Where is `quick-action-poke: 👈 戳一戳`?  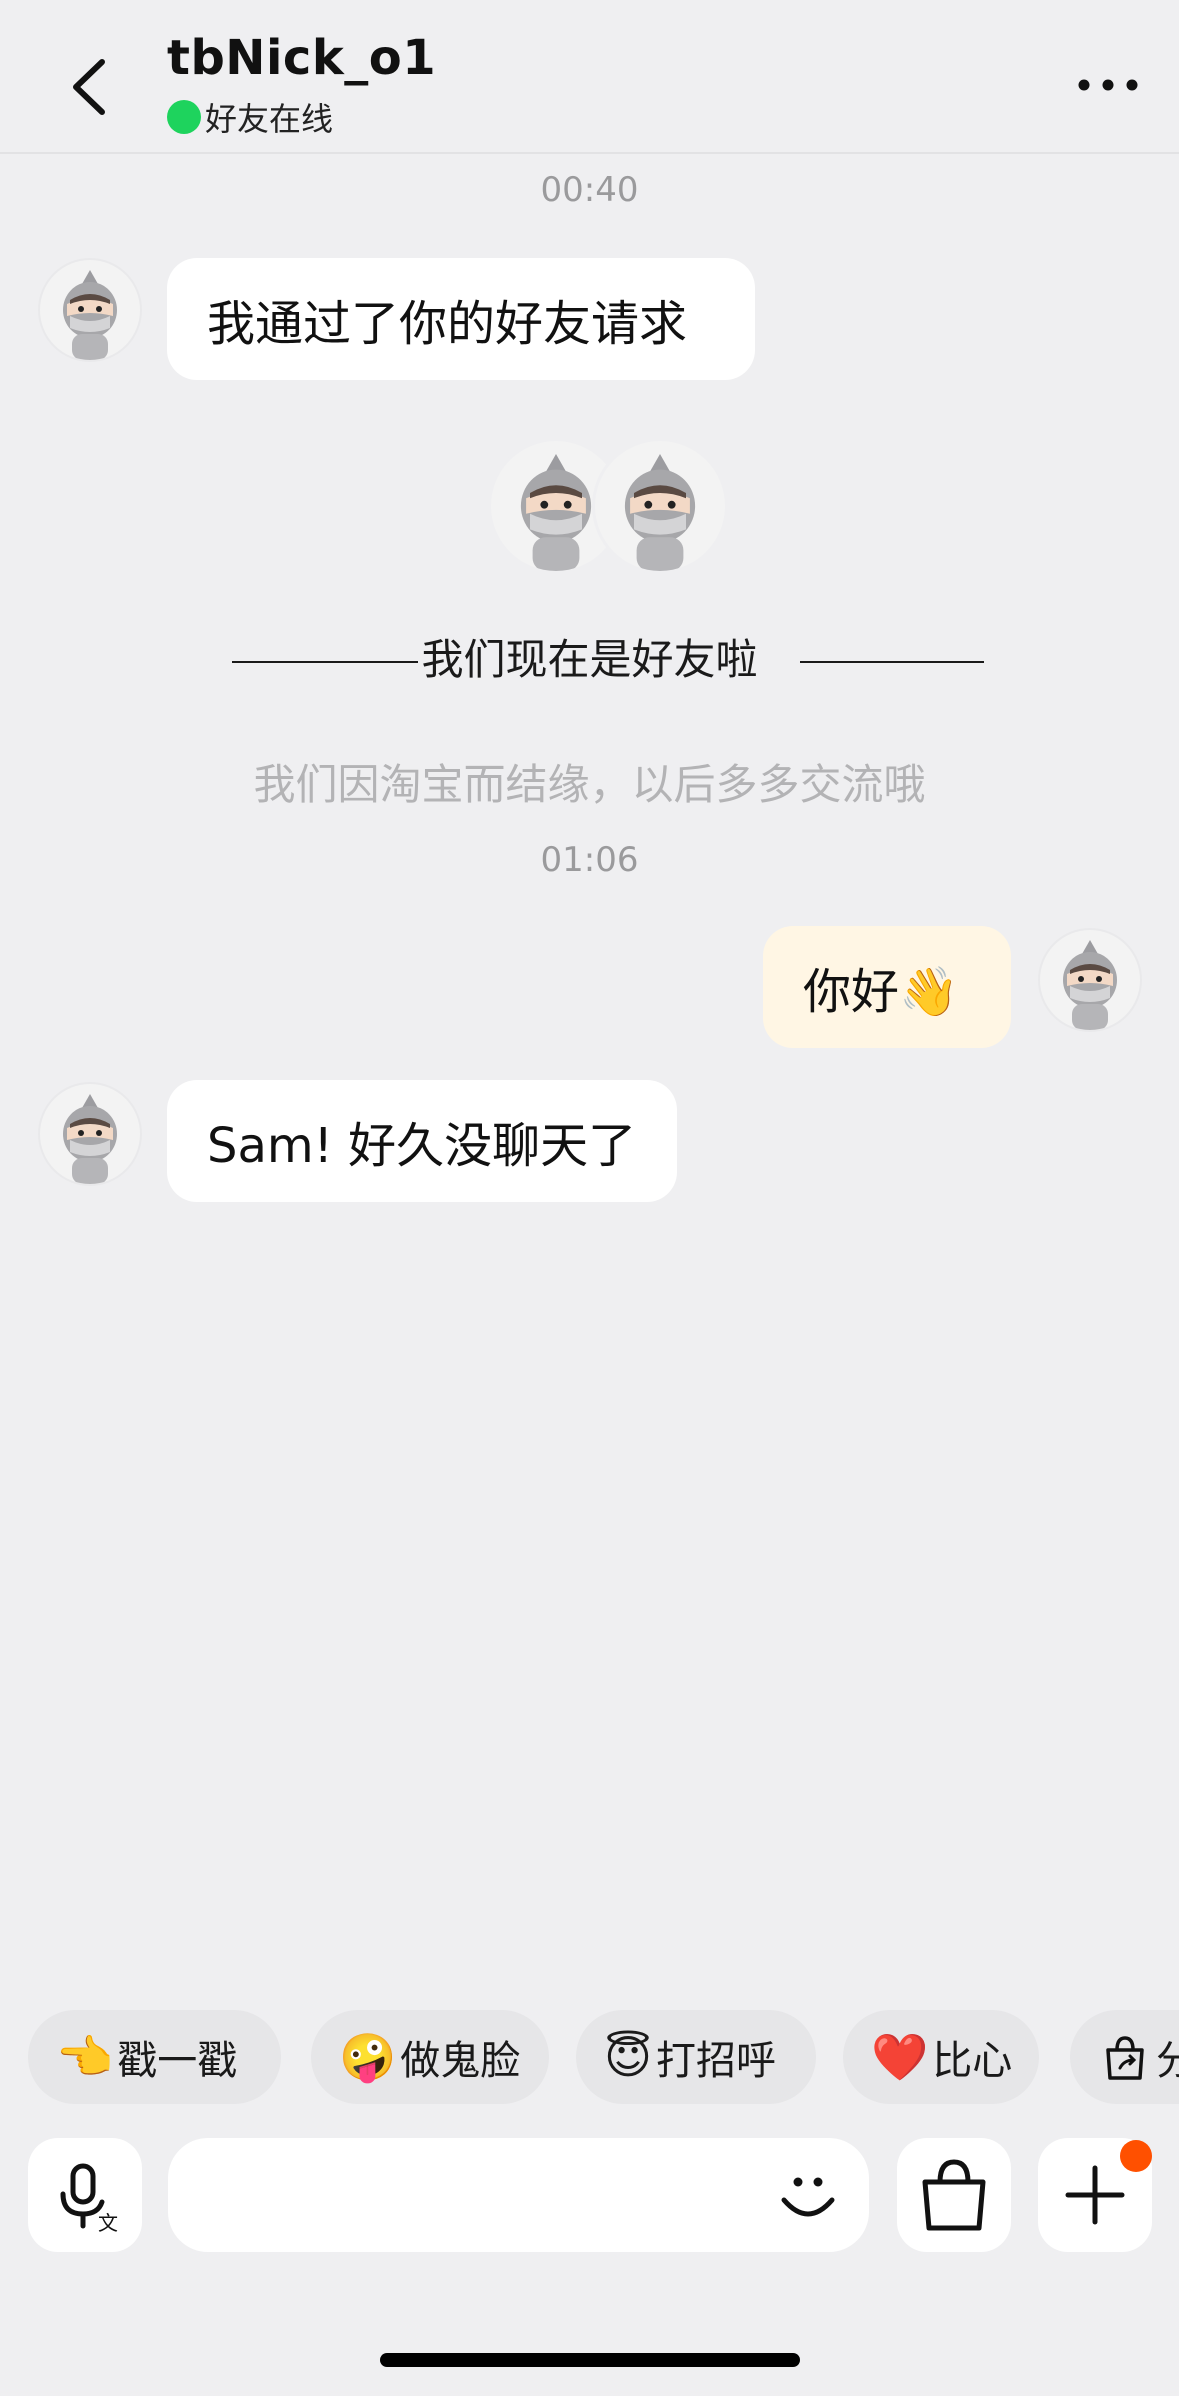 quick-action-poke: 👈 戳一戳 is located at coordinates (154, 2057).